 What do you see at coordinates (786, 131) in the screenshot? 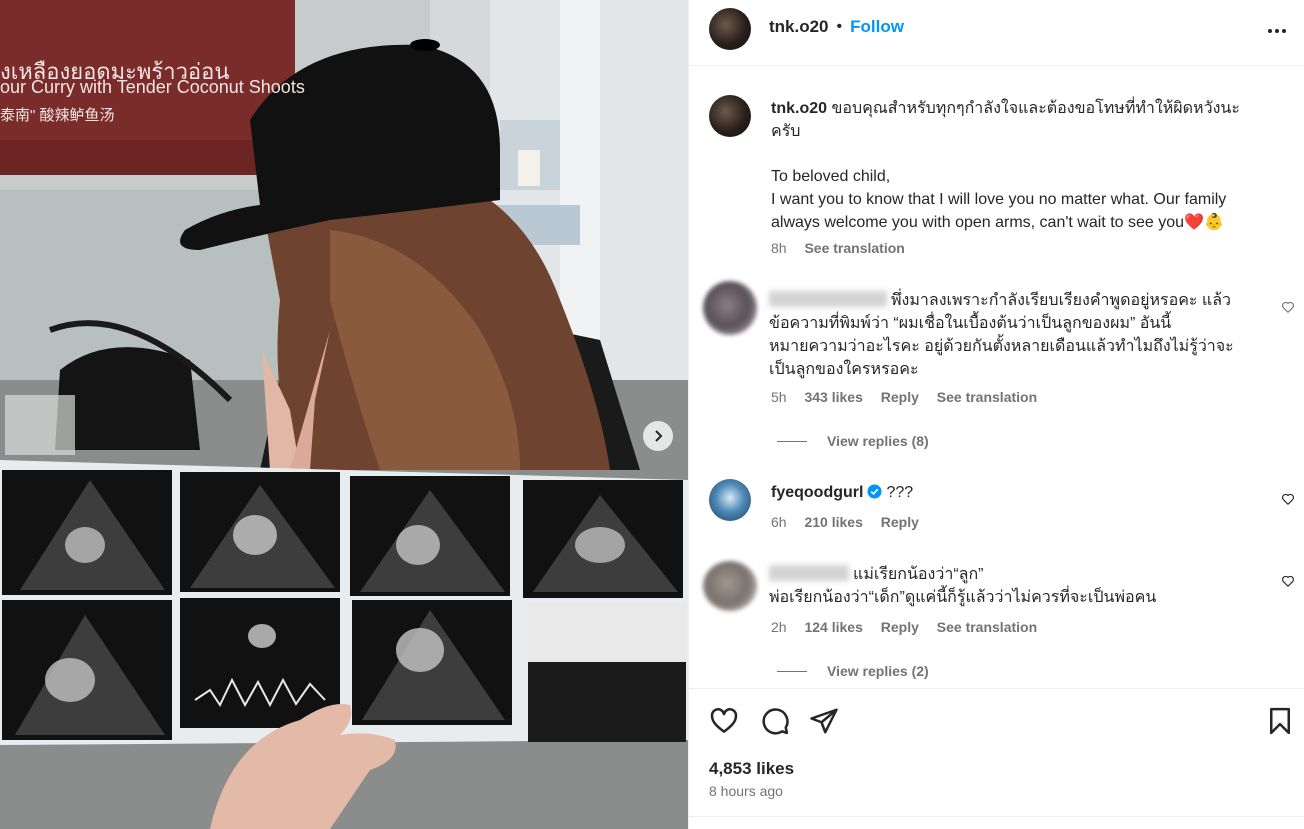
I see `caption-thai-line2: ครับ` at bounding box center [786, 131].